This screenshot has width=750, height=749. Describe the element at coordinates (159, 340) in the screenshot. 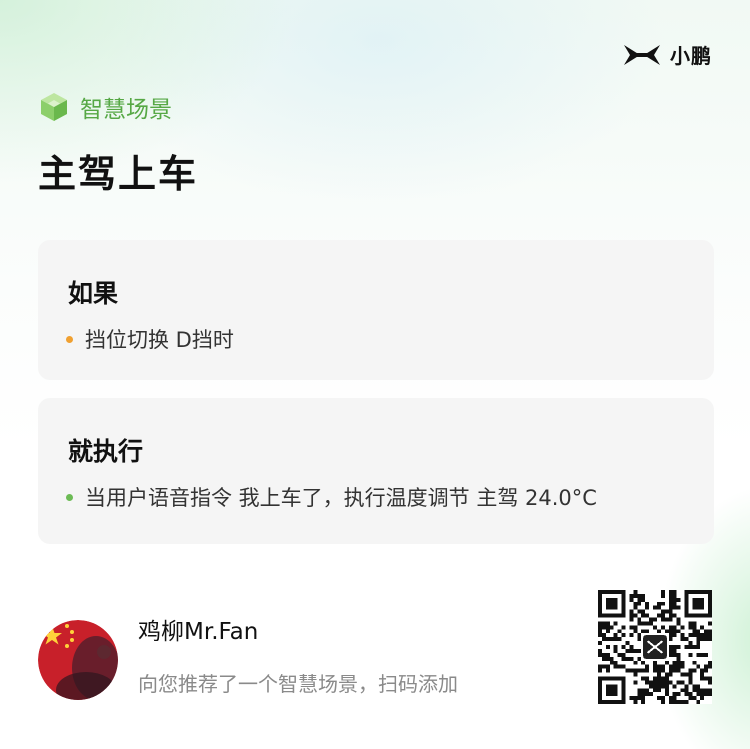

I see `condition-text: 挡位切换 D挡时` at that location.